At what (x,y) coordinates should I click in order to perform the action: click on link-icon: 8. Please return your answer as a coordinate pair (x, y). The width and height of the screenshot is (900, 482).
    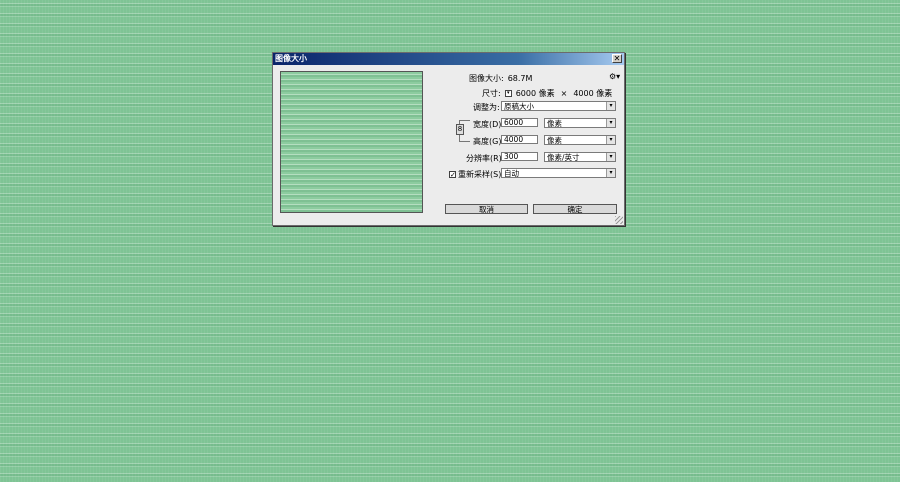
    Looking at the image, I should click on (460, 129).